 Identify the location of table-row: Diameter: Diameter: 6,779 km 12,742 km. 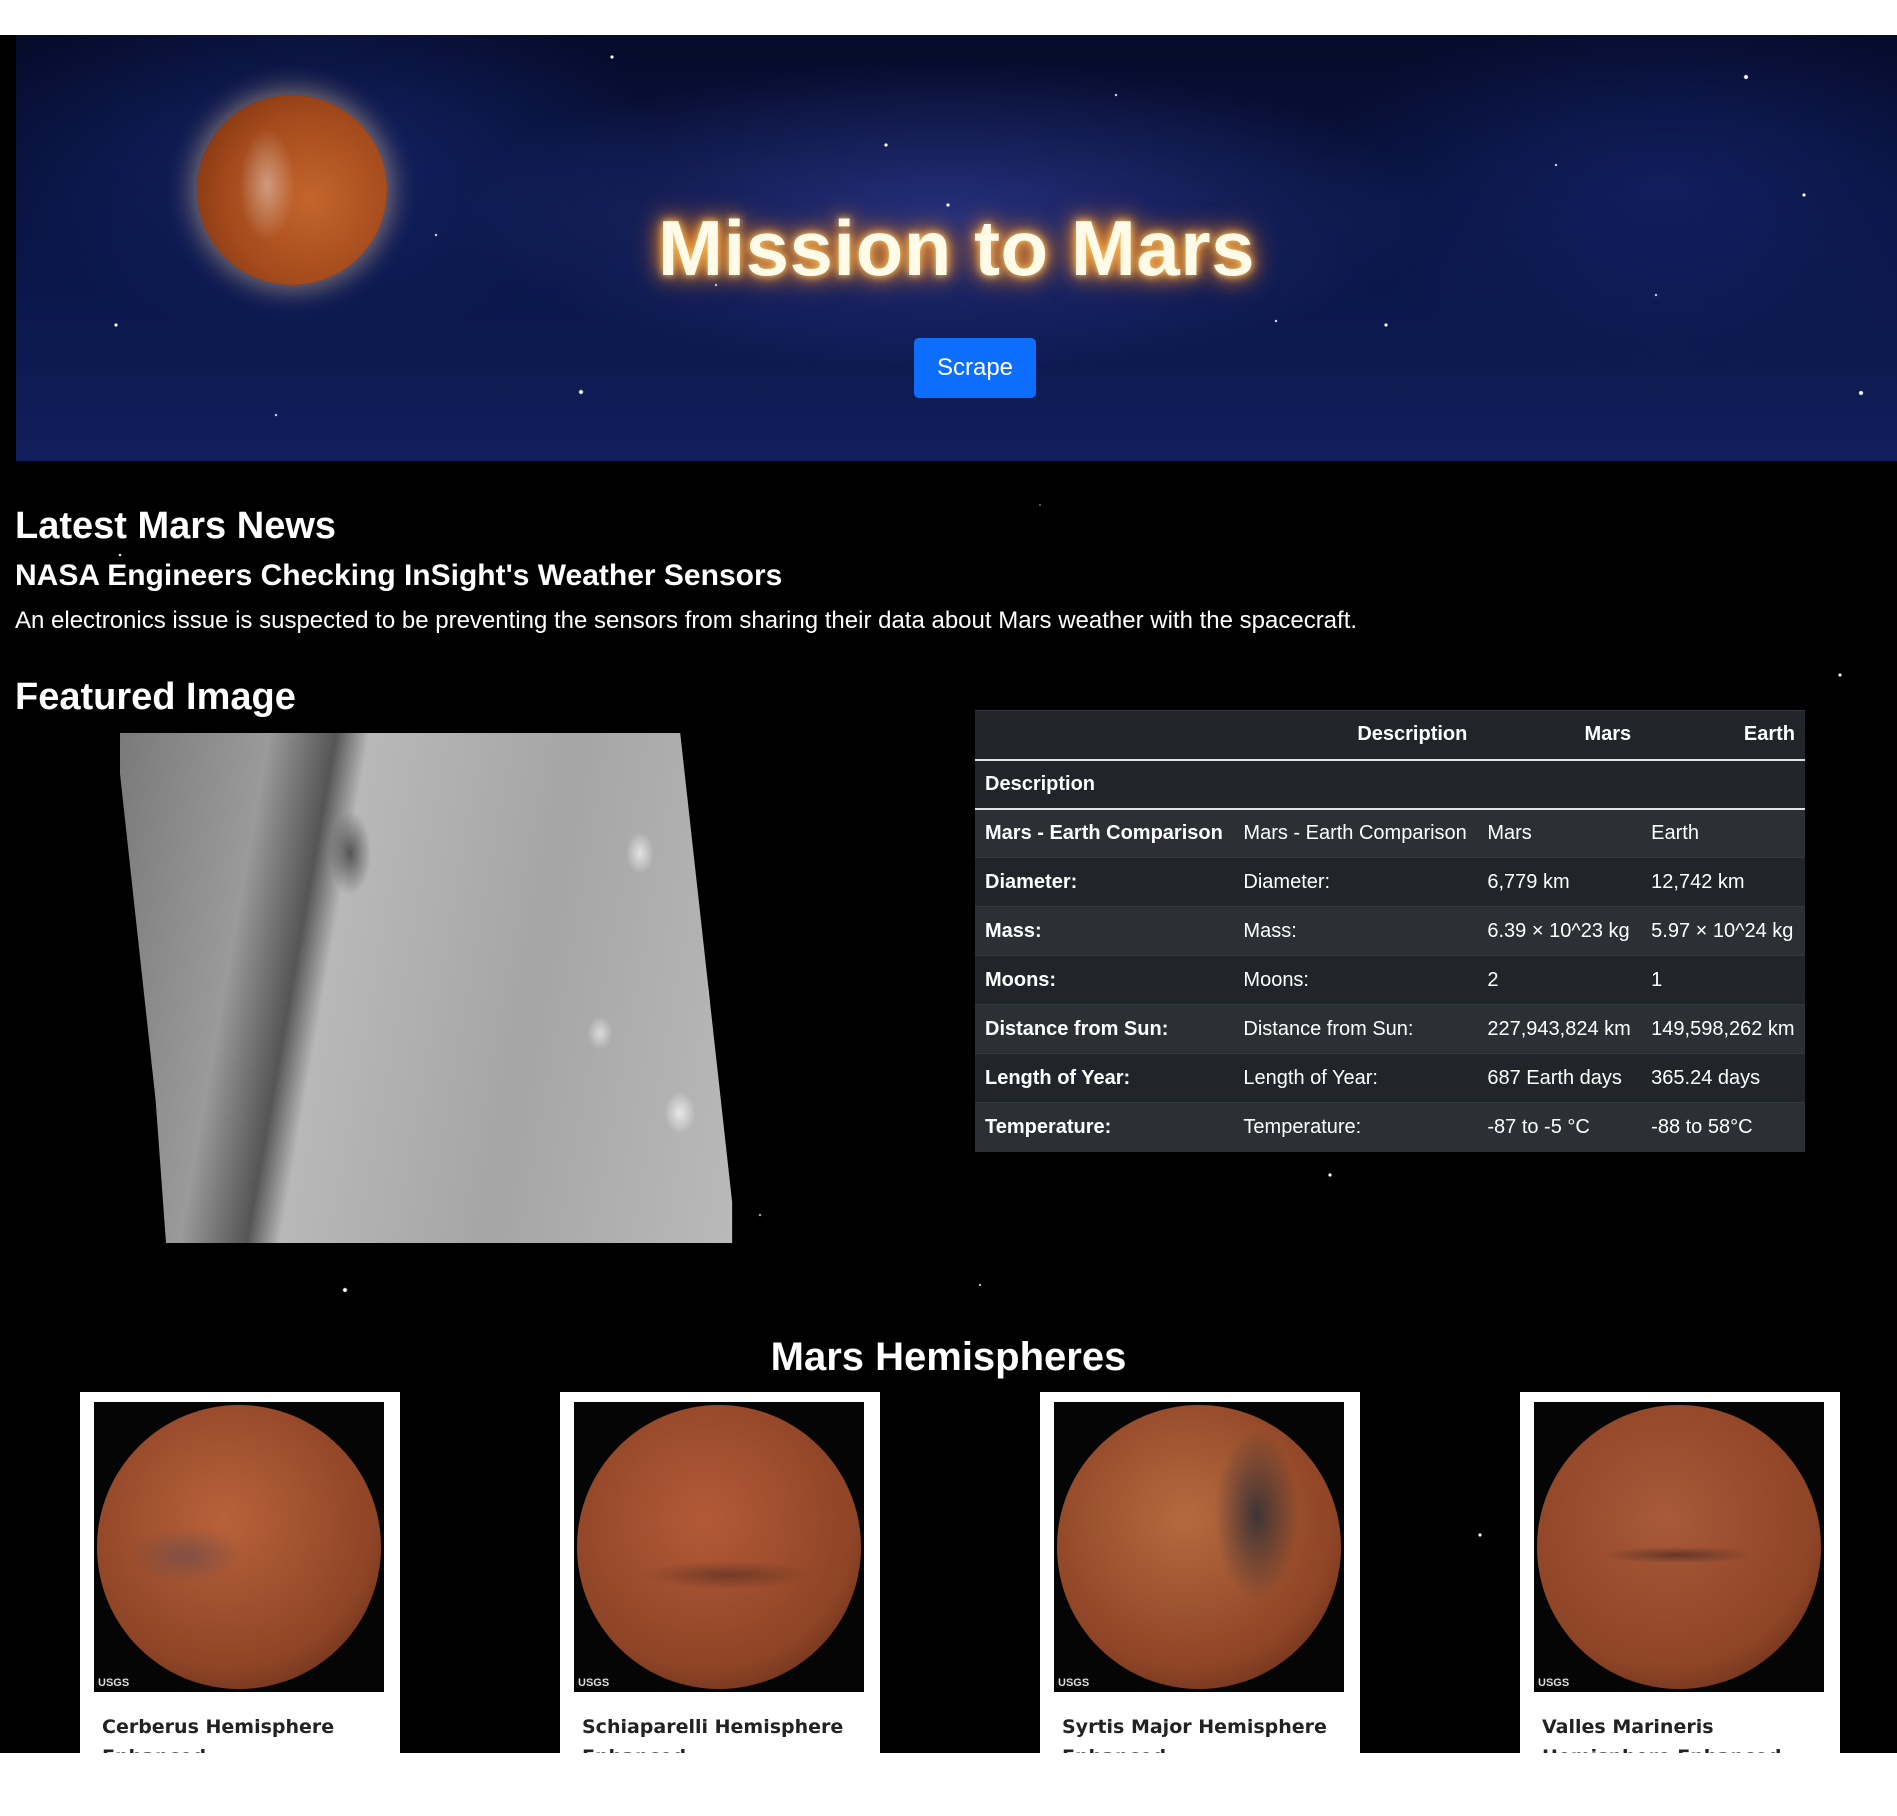
(1390, 882).